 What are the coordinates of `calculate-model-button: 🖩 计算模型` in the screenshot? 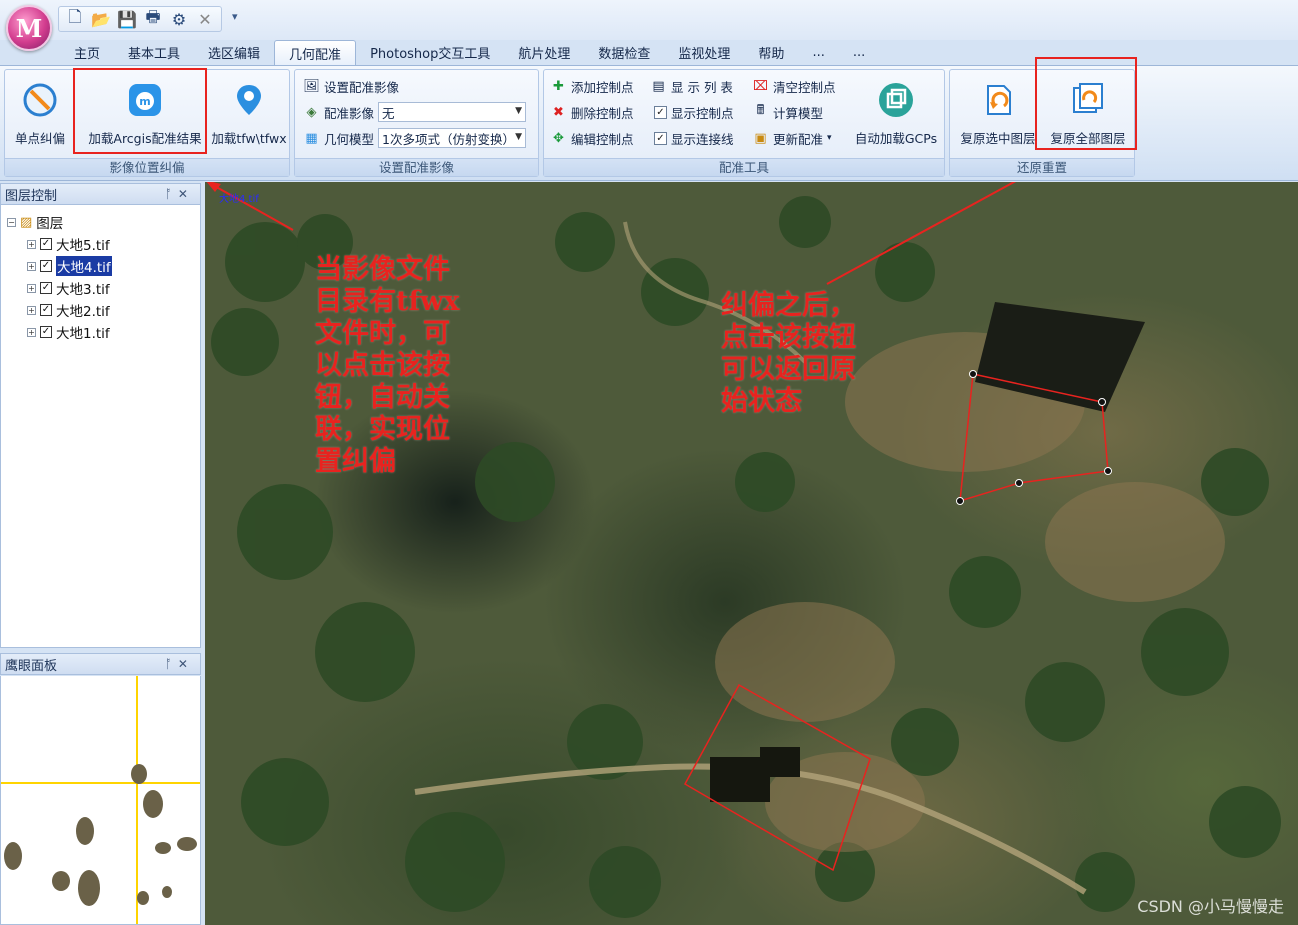 It's located at (787, 112).